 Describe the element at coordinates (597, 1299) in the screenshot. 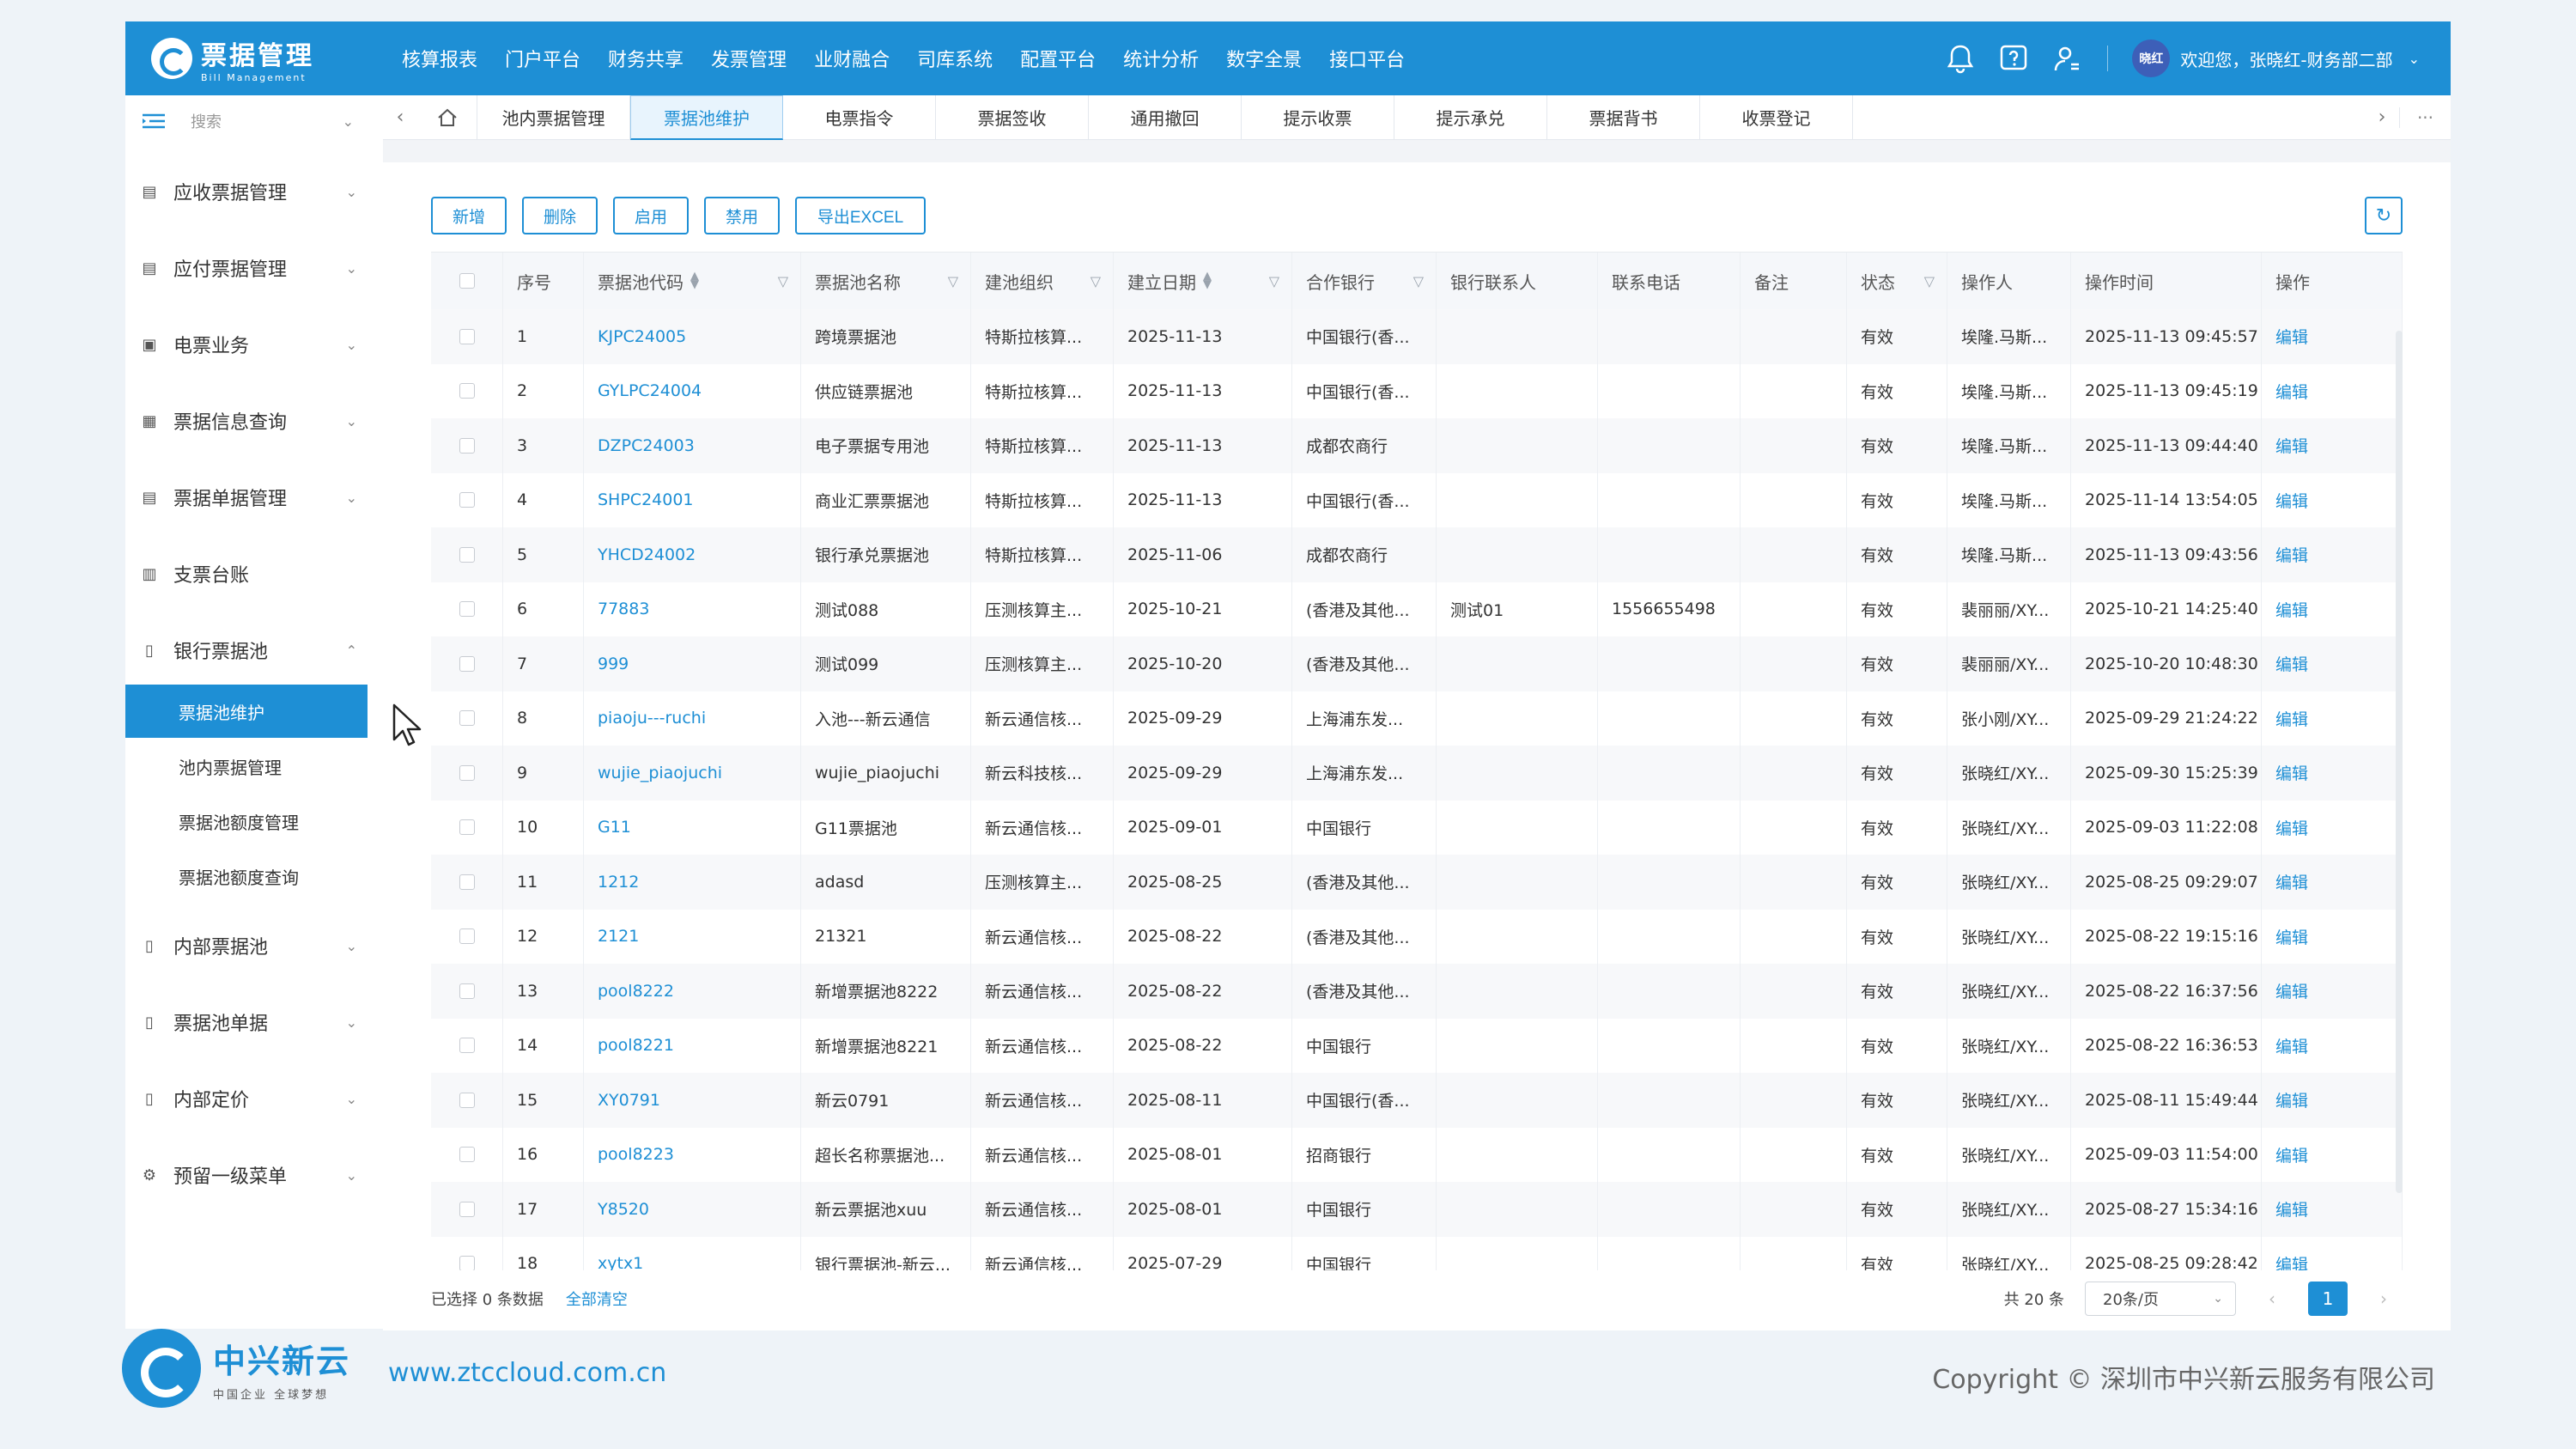

I see `clear-all-link: 全部清空` at that location.